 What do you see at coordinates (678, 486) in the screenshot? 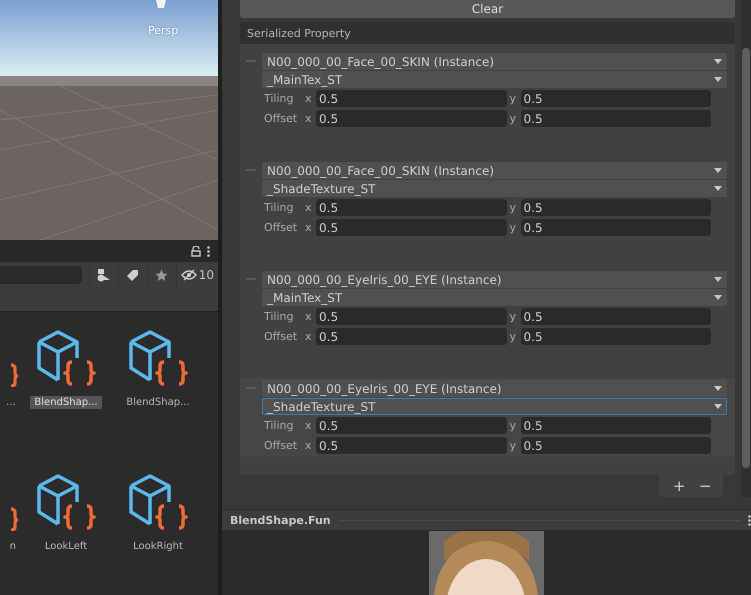
I see `add-button: +` at bounding box center [678, 486].